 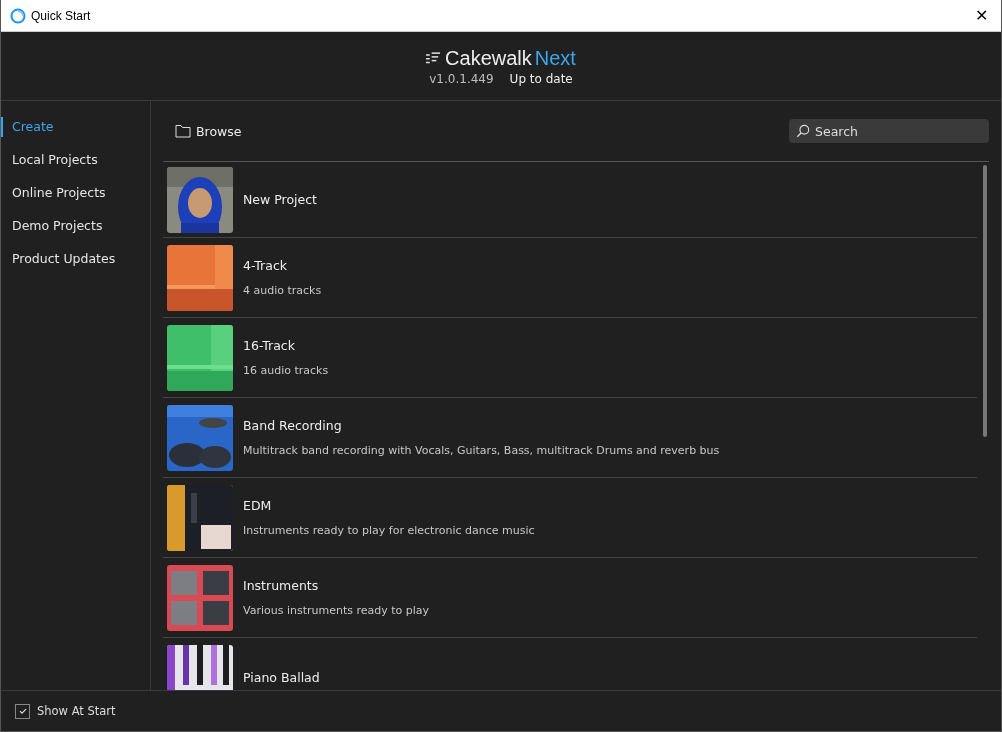 What do you see at coordinates (293, 425) in the screenshot?
I see `template-title: Band Recording` at bounding box center [293, 425].